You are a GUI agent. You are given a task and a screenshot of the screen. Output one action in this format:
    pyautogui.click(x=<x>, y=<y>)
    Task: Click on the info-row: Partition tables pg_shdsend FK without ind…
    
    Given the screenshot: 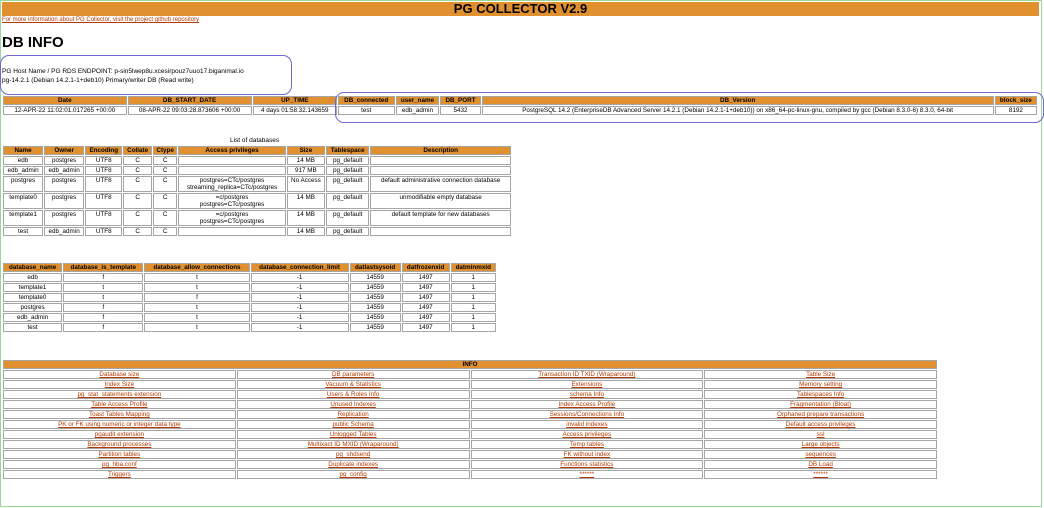 What is the action you would take?
    pyautogui.click(x=470, y=454)
    